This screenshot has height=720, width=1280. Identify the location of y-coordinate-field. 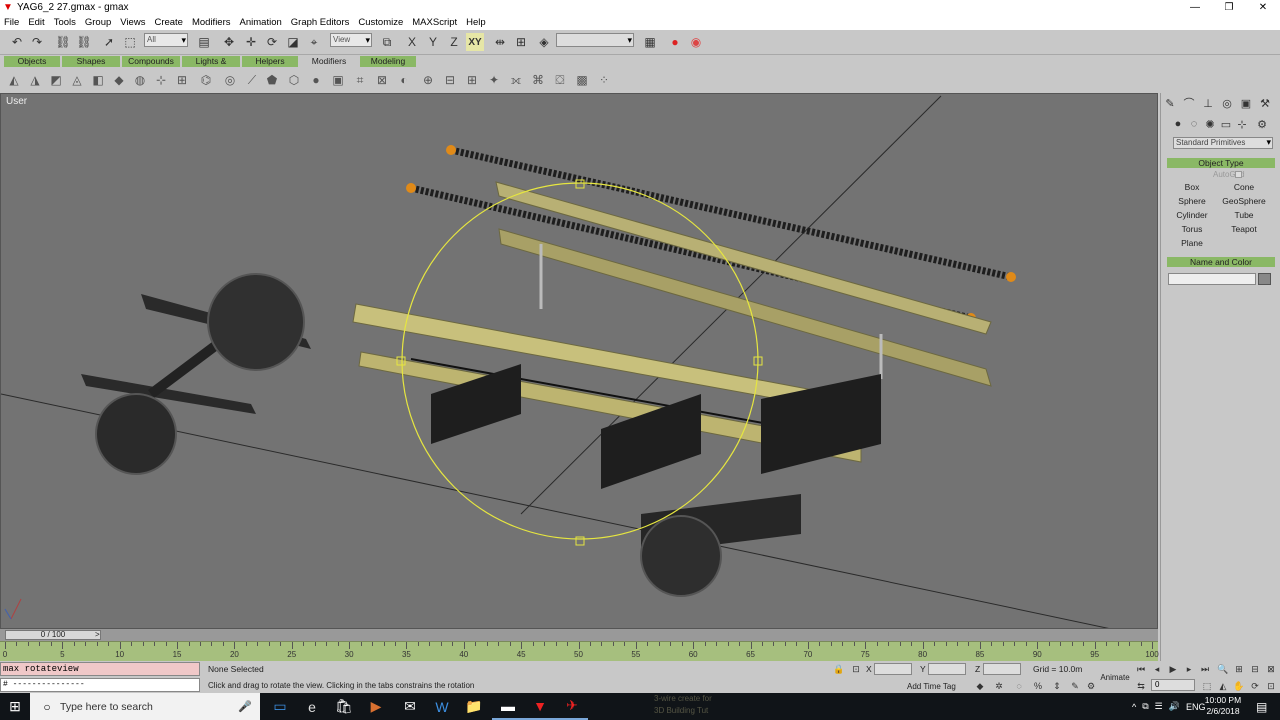
(947, 669).